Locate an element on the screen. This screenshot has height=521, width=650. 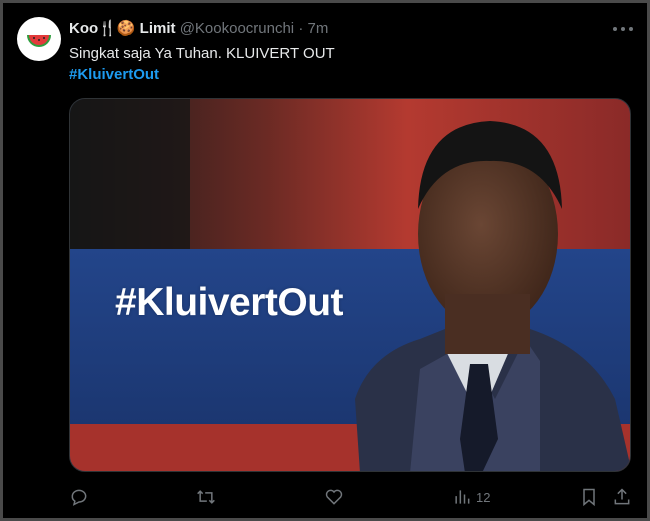
share-icon is located at coordinates (622, 496).